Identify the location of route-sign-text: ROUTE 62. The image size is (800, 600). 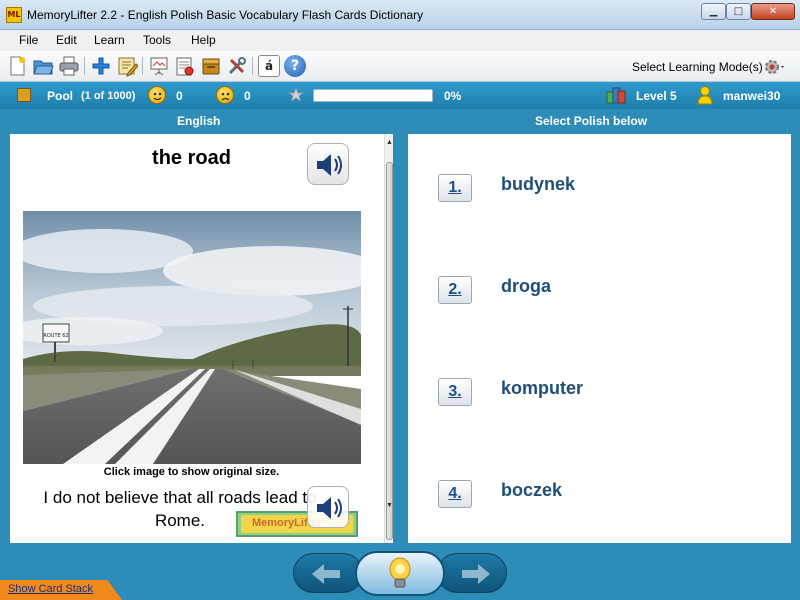
(55, 336).